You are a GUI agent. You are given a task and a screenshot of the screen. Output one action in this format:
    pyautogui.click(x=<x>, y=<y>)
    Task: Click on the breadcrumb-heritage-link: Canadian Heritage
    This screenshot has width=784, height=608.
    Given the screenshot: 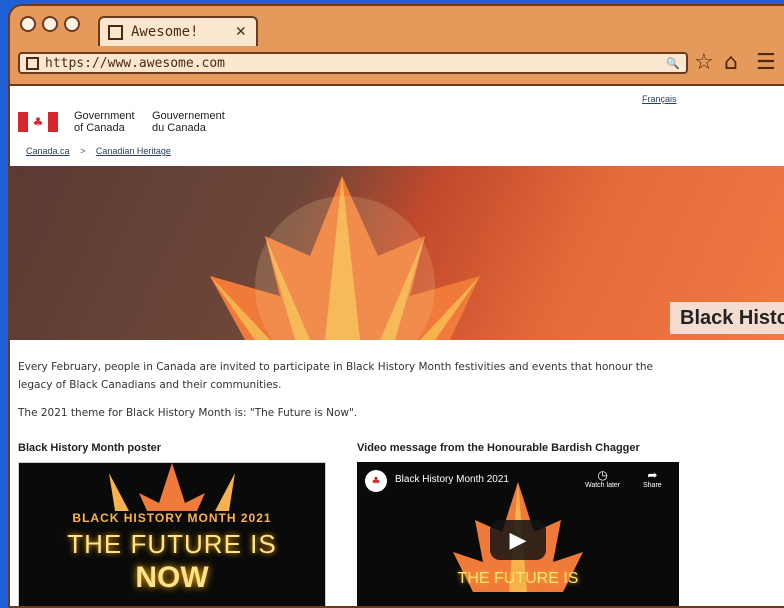 What is the action you would take?
    pyautogui.click(x=133, y=151)
    